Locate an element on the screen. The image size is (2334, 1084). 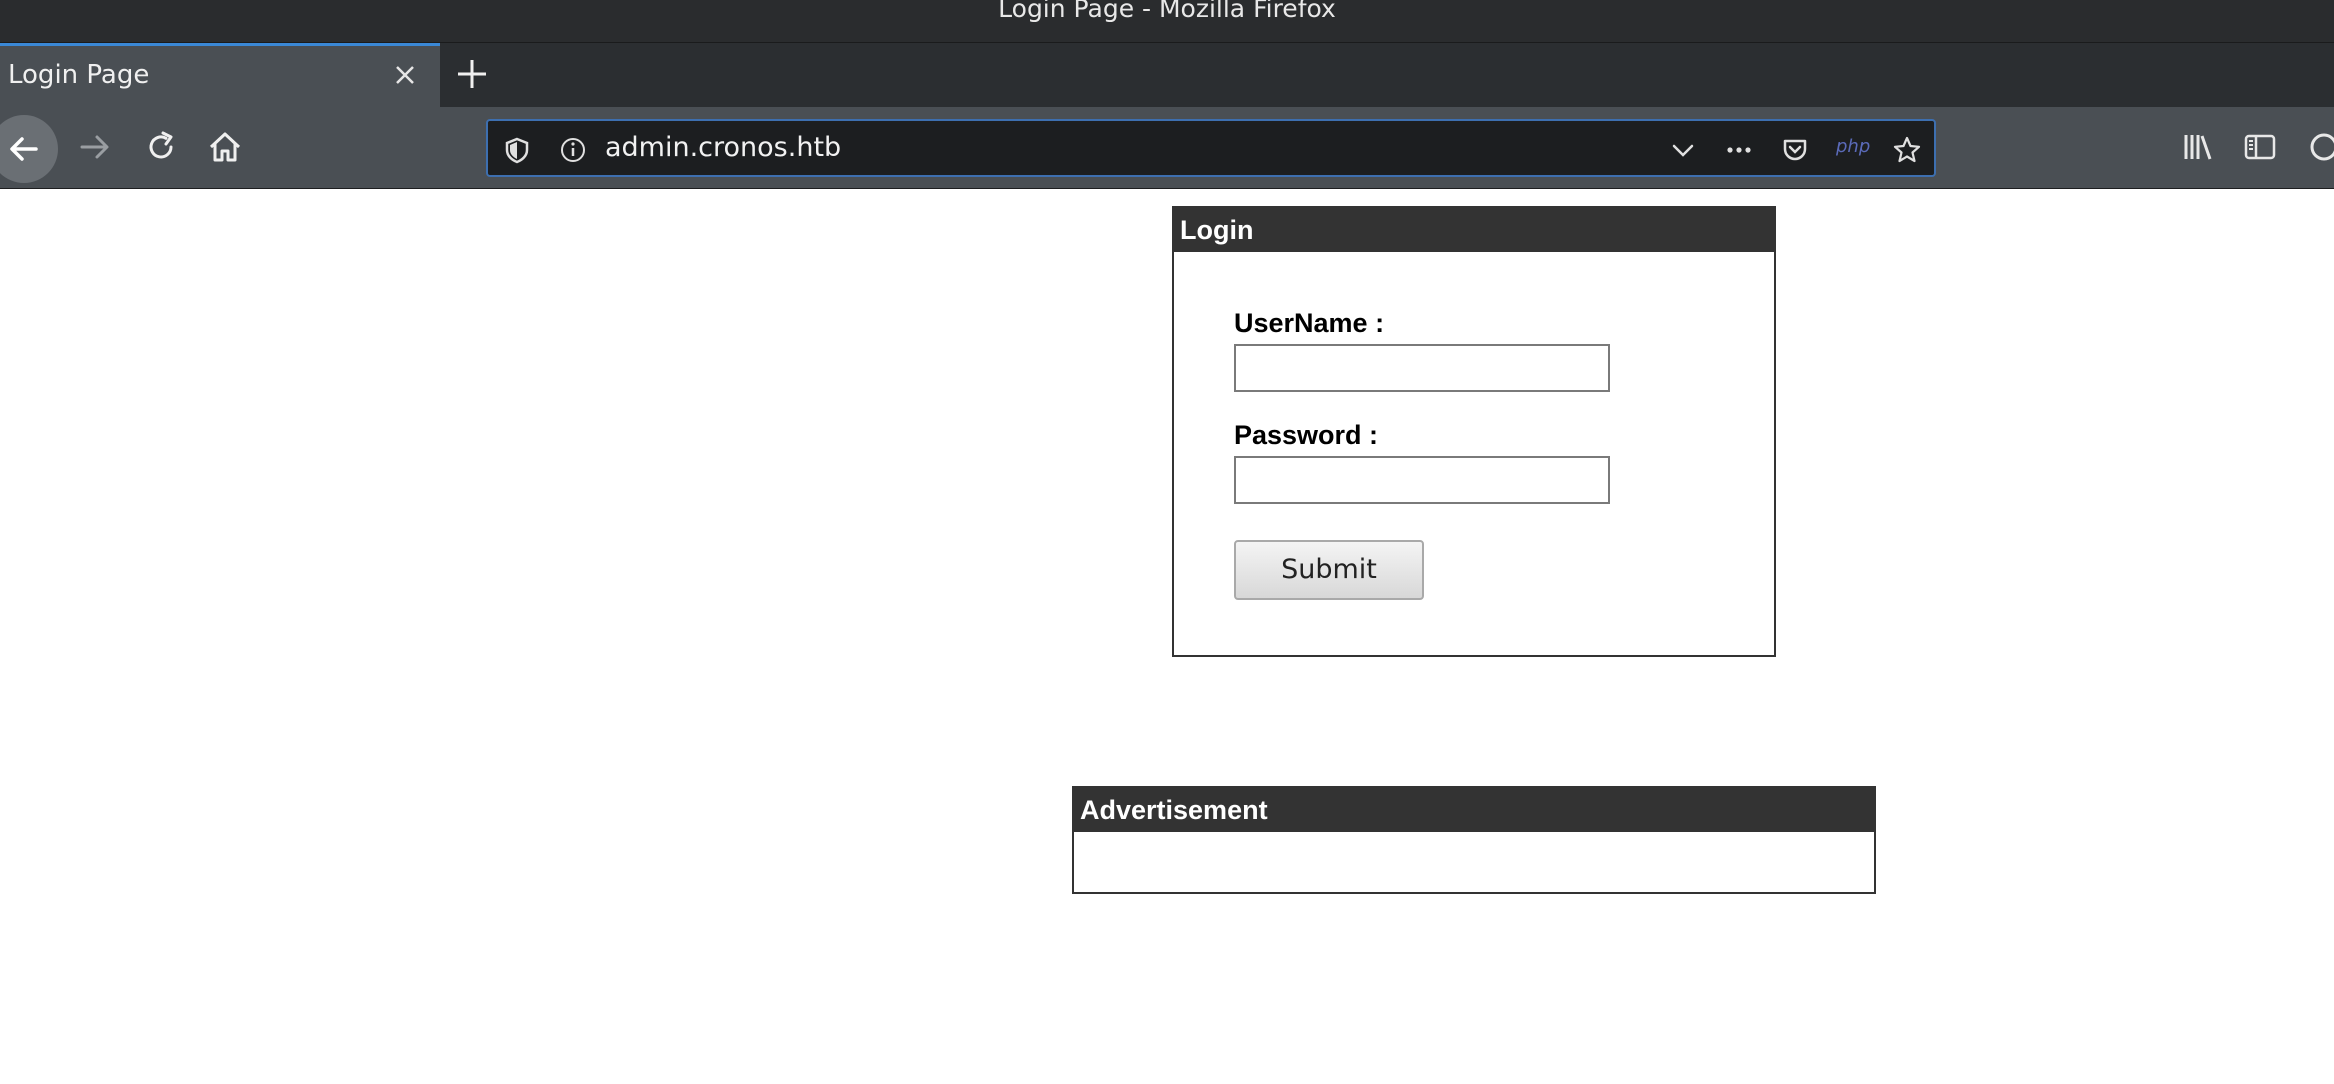
window-titlebar: Login Page - Mozilla Firefox is located at coordinates (1167, 21).